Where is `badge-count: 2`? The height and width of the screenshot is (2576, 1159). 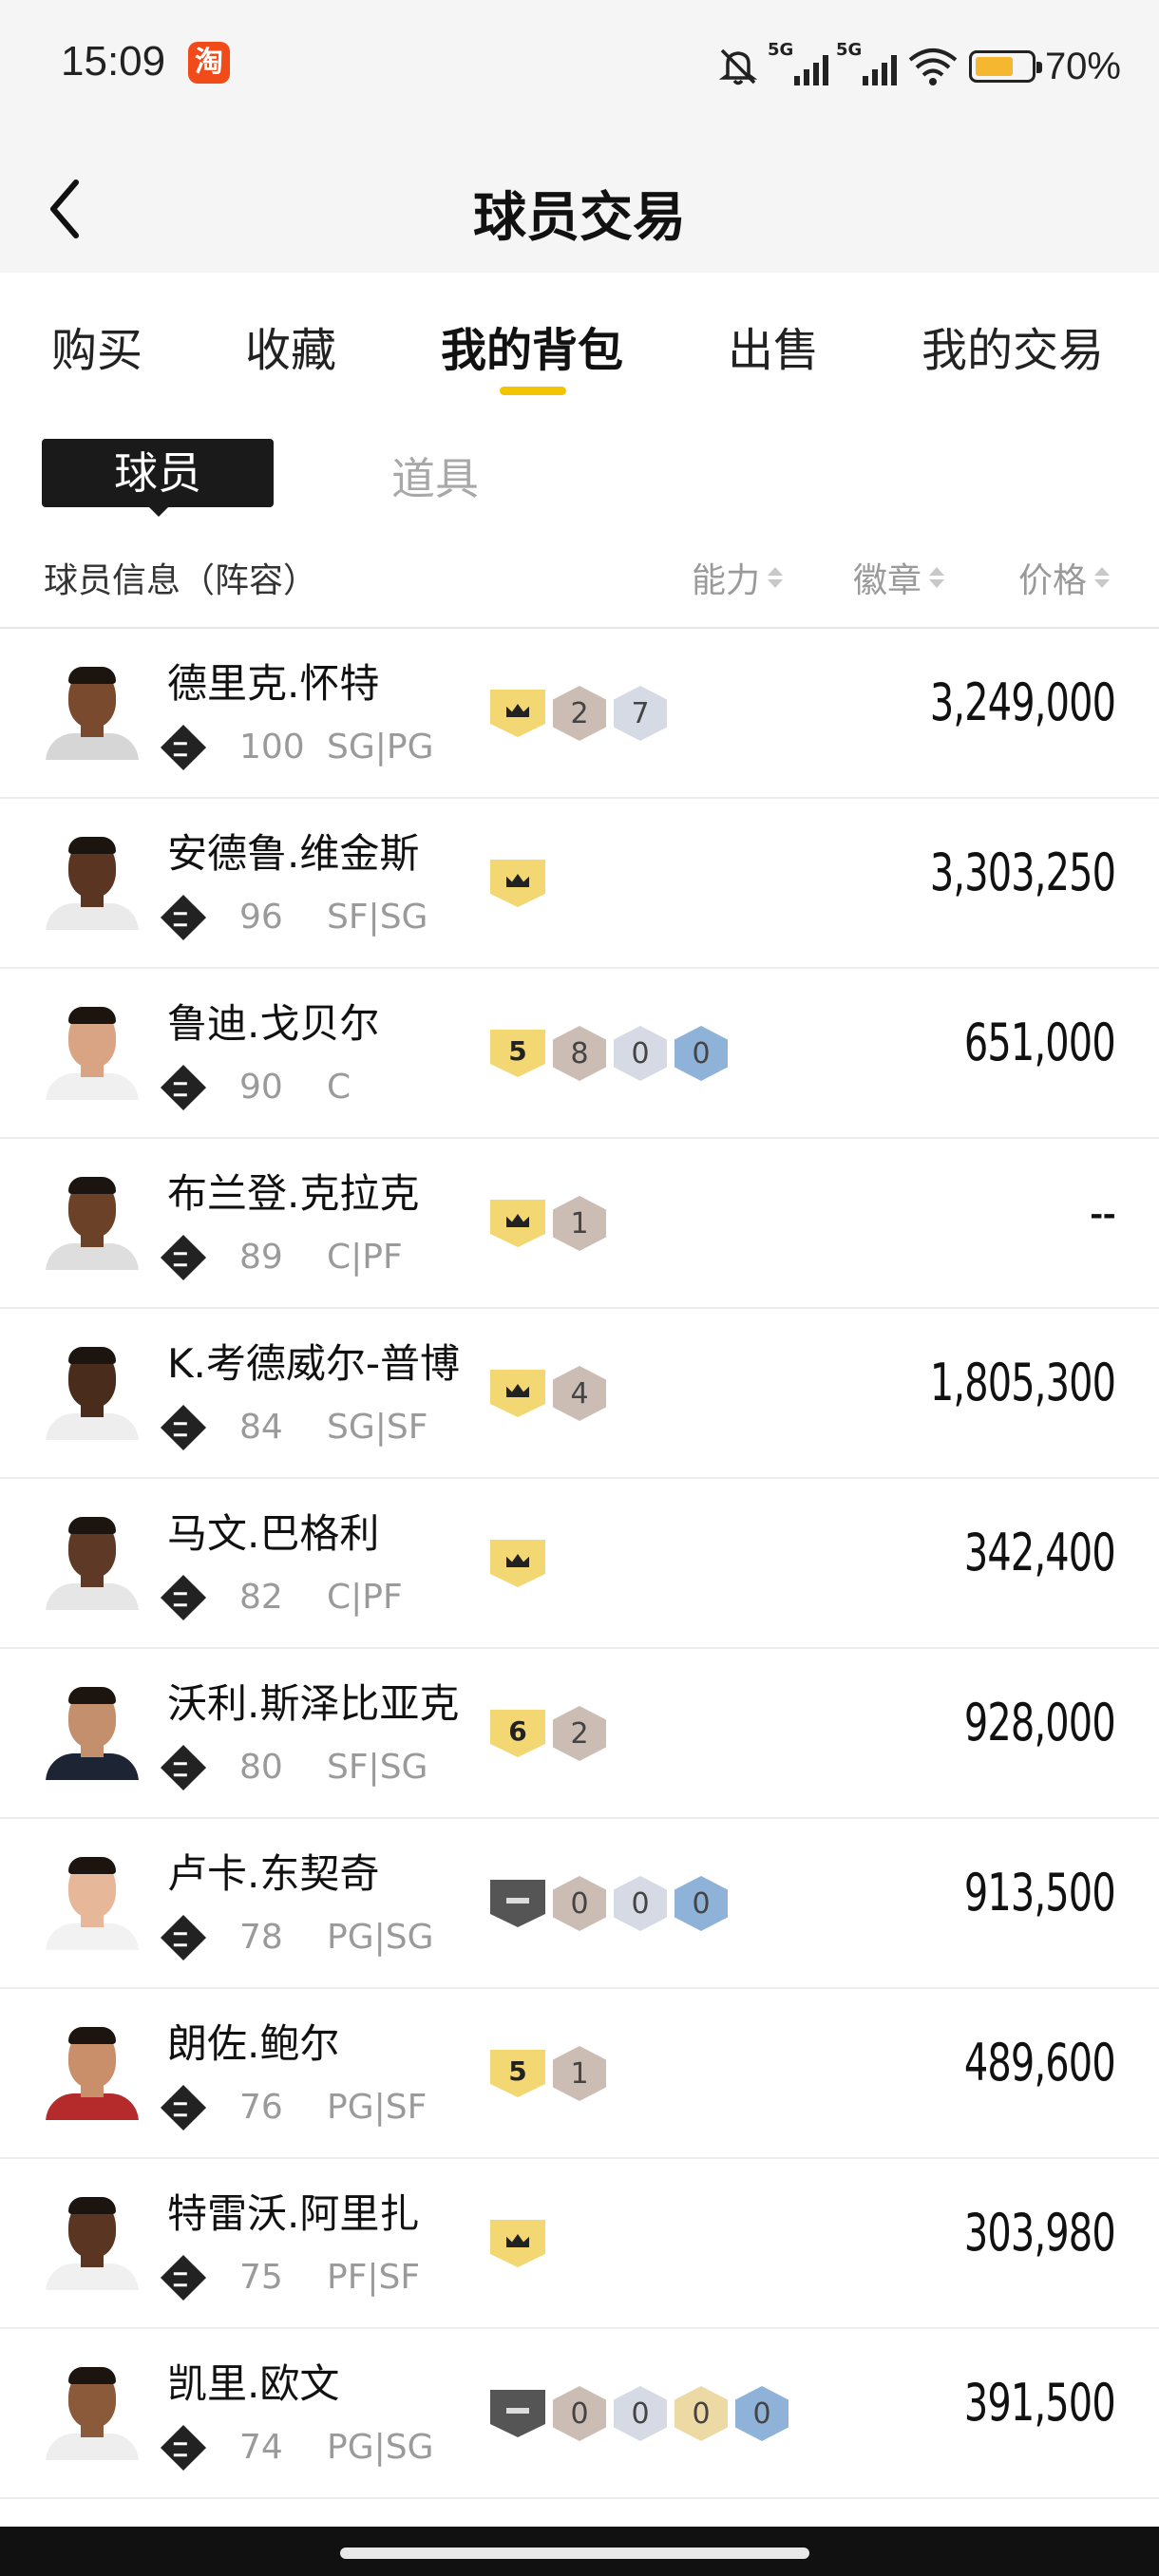
badge-count: 2 is located at coordinates (579, 713).